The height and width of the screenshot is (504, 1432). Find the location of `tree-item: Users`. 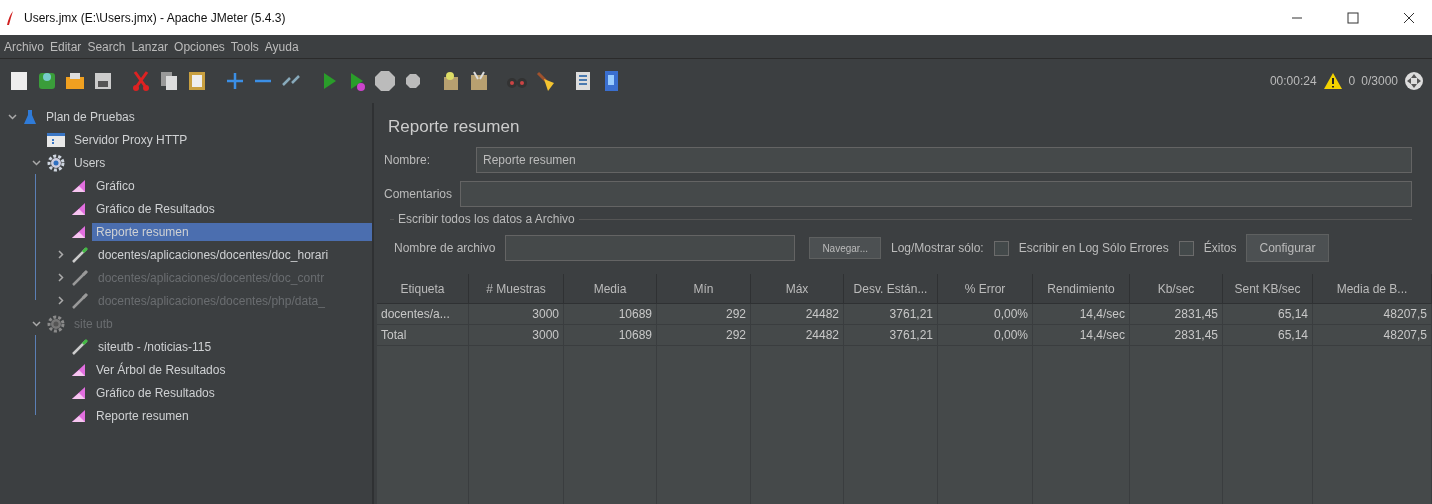

tree-item: Users is located at coordinates (90, 162).